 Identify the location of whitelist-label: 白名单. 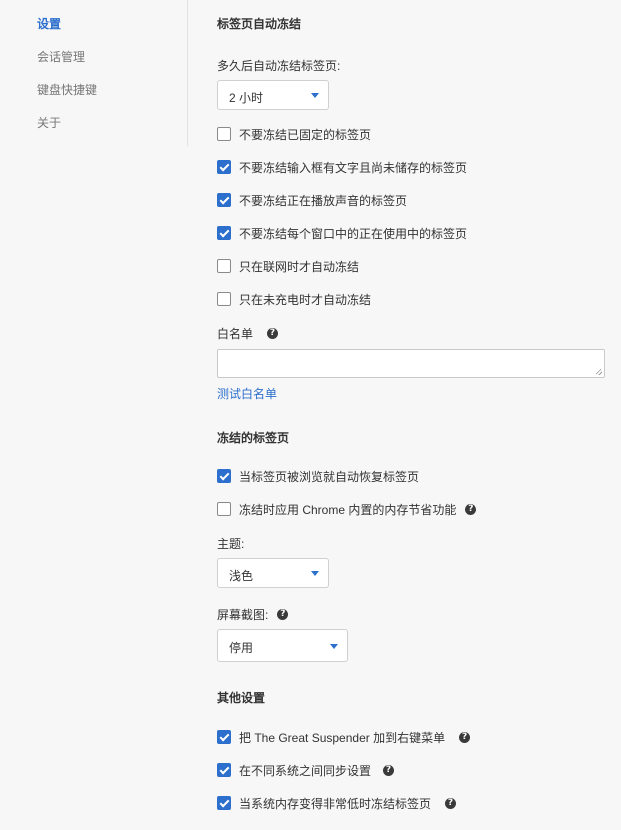
(235, 334).